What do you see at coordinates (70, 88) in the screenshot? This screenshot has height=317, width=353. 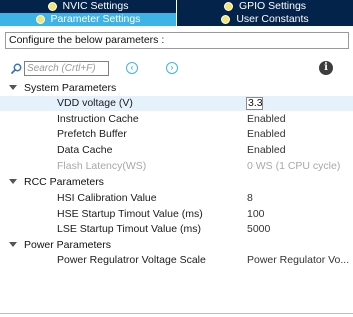 I see `category-label: System Parameters` at bounding box center [70, 88].